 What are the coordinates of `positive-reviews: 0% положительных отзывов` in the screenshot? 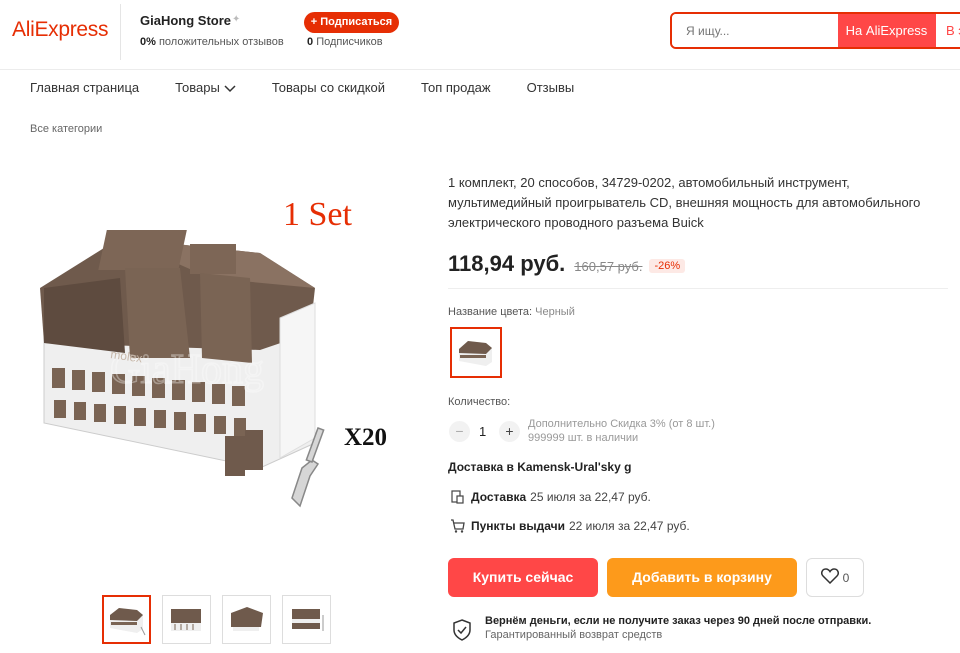 It's located at (212, 42).